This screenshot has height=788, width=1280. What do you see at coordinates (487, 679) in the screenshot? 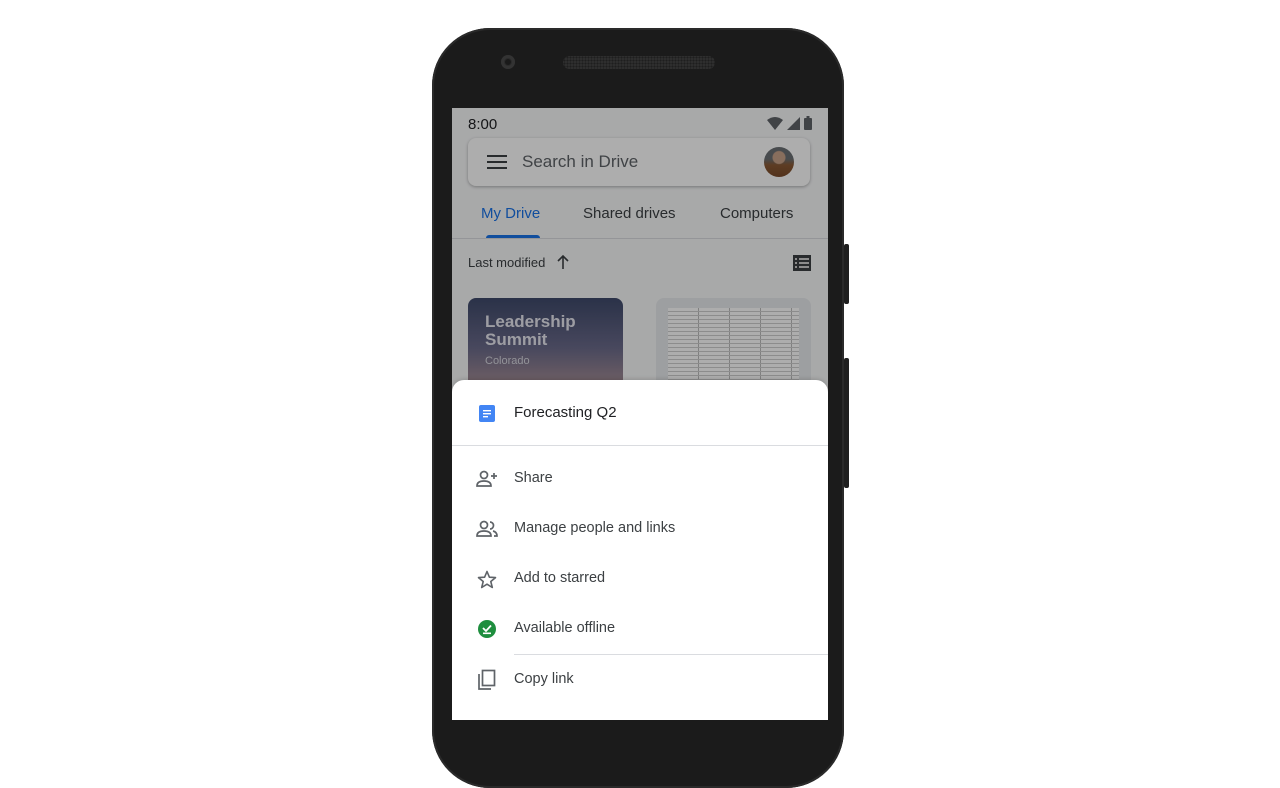
I see `copy-icon` at bounding box center [487, 679].